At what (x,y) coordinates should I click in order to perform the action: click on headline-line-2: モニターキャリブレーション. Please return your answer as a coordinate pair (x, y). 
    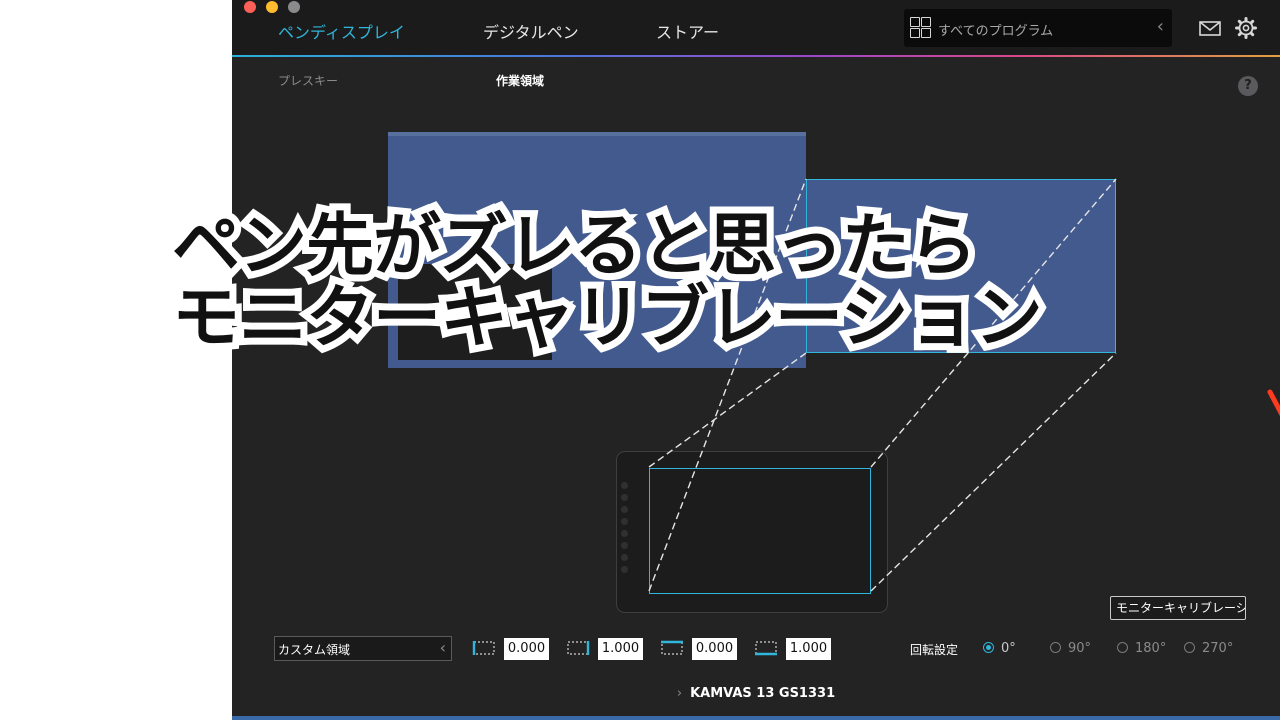
    Looking at the image, I should click on (607, 318).